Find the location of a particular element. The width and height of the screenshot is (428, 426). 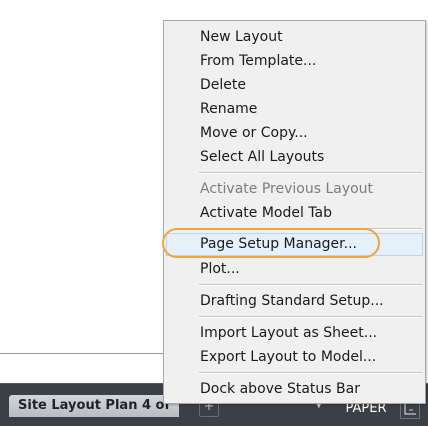

menu-item-dock-above-status-bar: Dock above Status Bar is located at coordinates (294, 389).